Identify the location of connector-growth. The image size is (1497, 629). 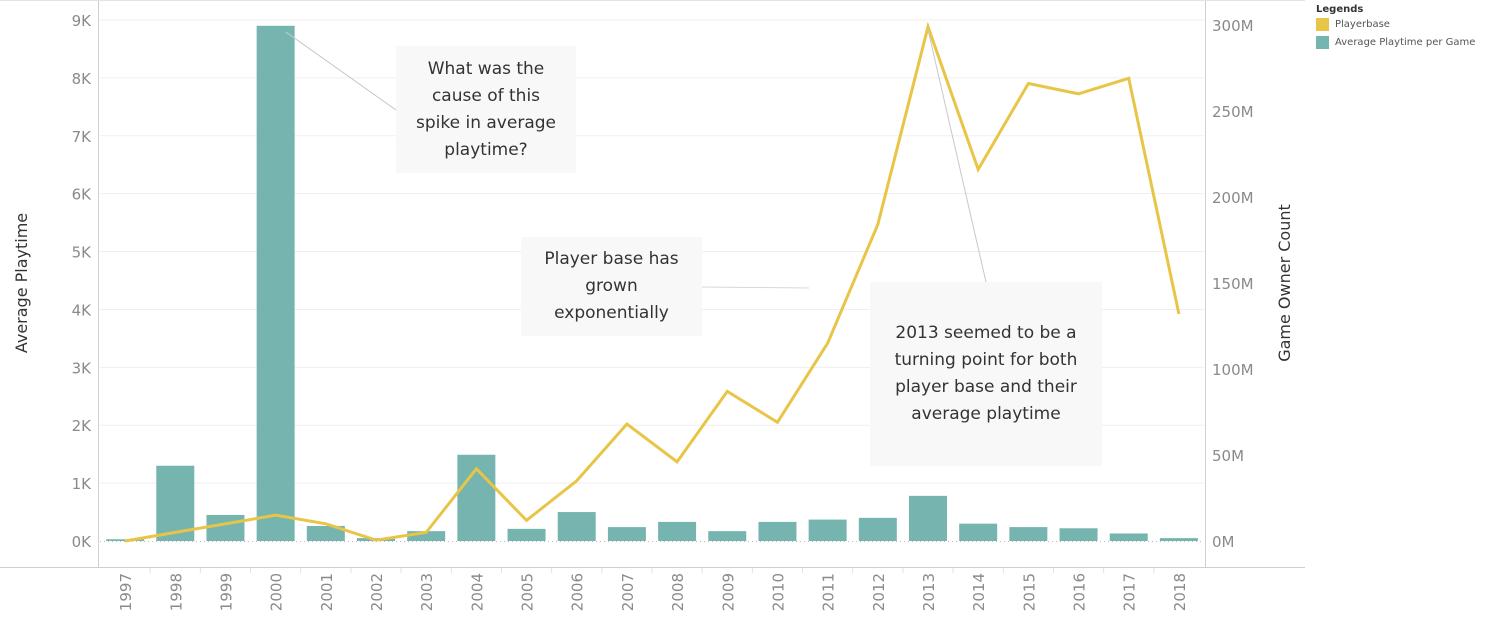
(755, 287).